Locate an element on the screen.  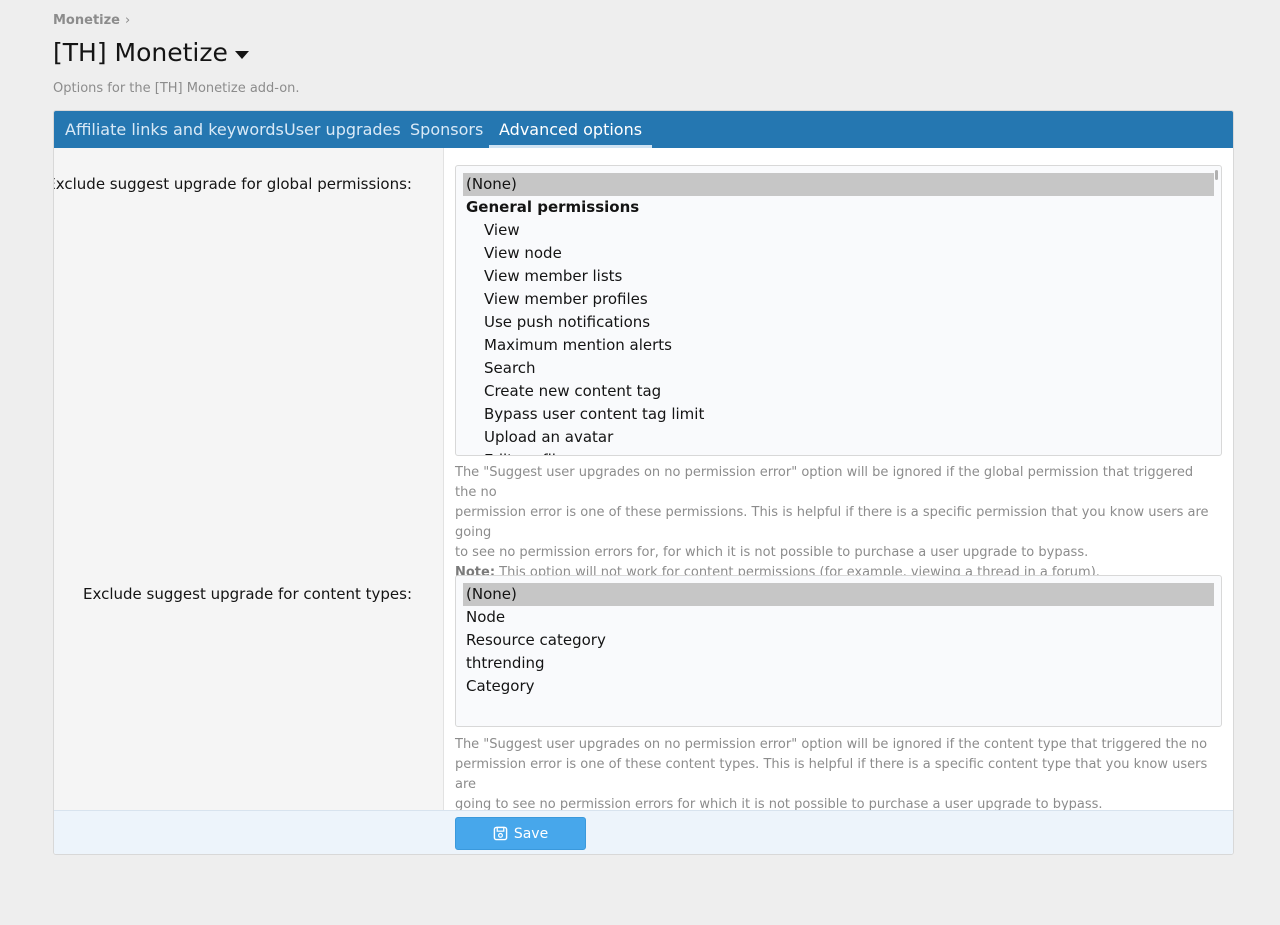
save-icon is located at coordinates (500, 833).